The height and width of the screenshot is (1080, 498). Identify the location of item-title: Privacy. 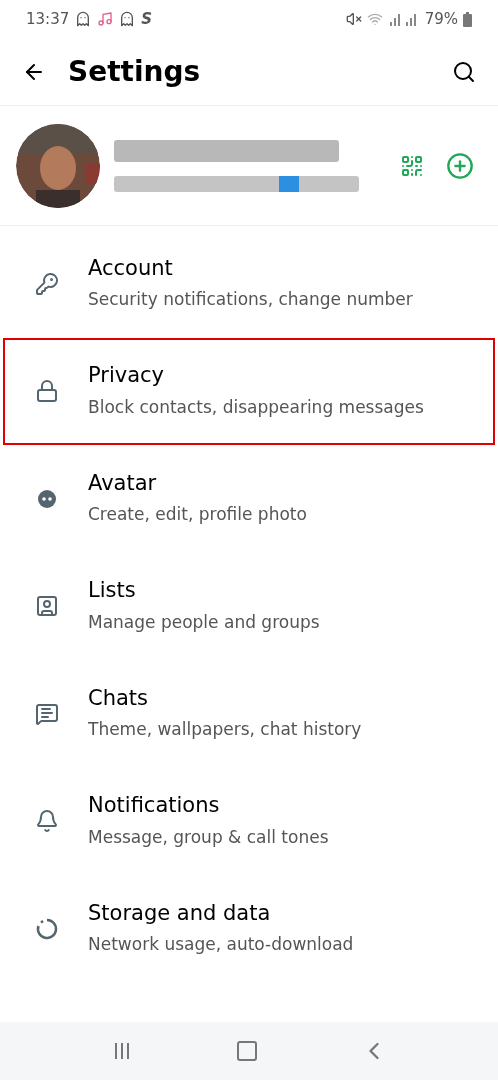
(127, 375).